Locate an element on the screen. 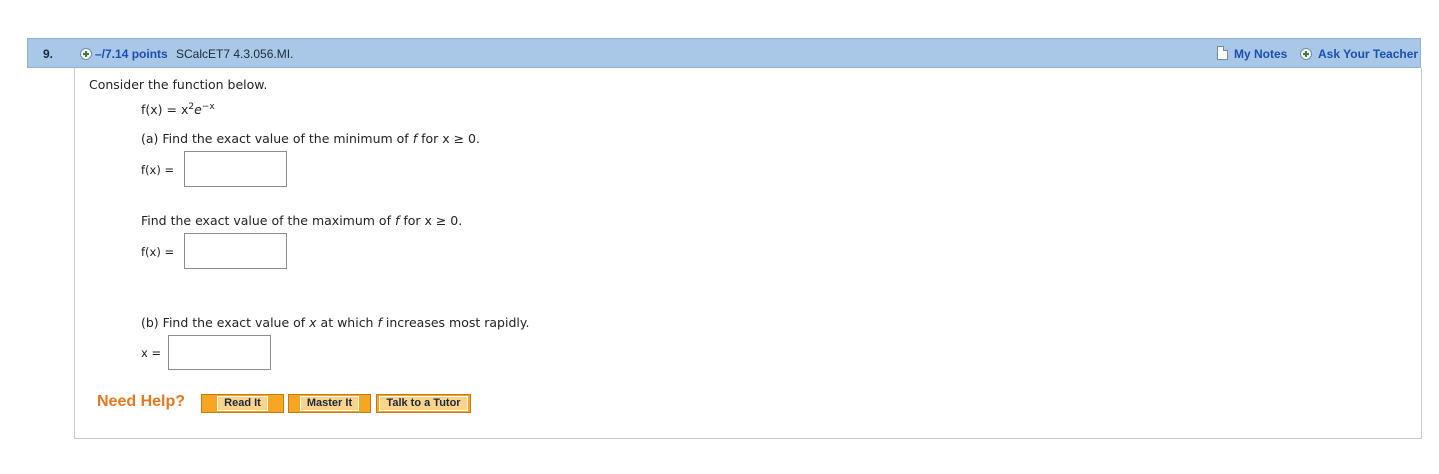 This screenshot has width=1439, height=474. my-notes-link: My Notes is located at coordinates (1260, 54).